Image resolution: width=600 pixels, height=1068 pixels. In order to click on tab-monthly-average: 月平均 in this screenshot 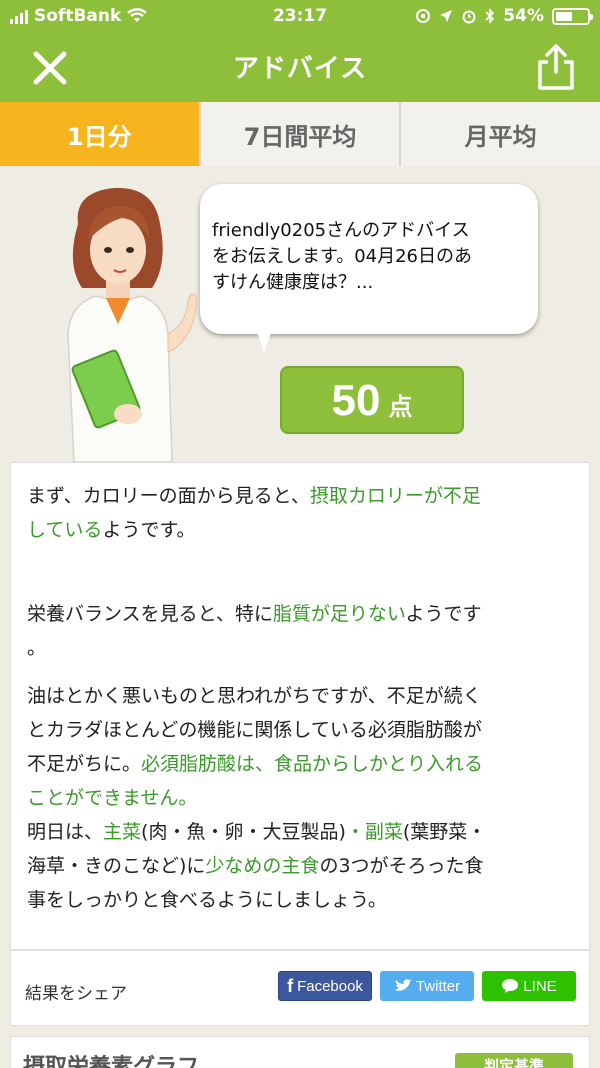, I will do `click(500, 134)`.